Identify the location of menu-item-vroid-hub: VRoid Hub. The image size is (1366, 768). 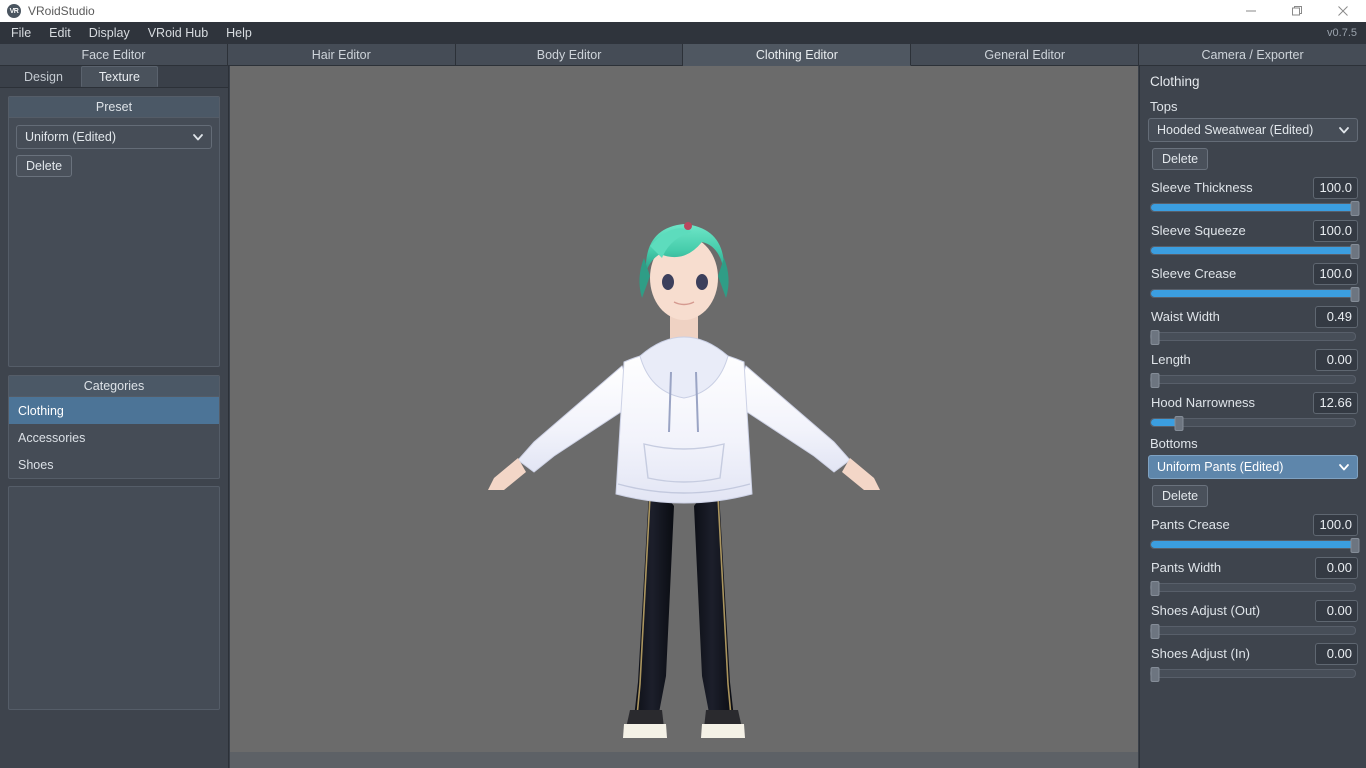
(178, 33).